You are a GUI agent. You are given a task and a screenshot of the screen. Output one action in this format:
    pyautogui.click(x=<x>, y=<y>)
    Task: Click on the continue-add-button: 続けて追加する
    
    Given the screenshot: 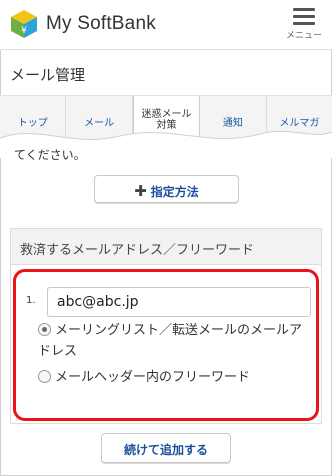 What is the action you would take?
    pyautogui.click(x=166, y=448)
    